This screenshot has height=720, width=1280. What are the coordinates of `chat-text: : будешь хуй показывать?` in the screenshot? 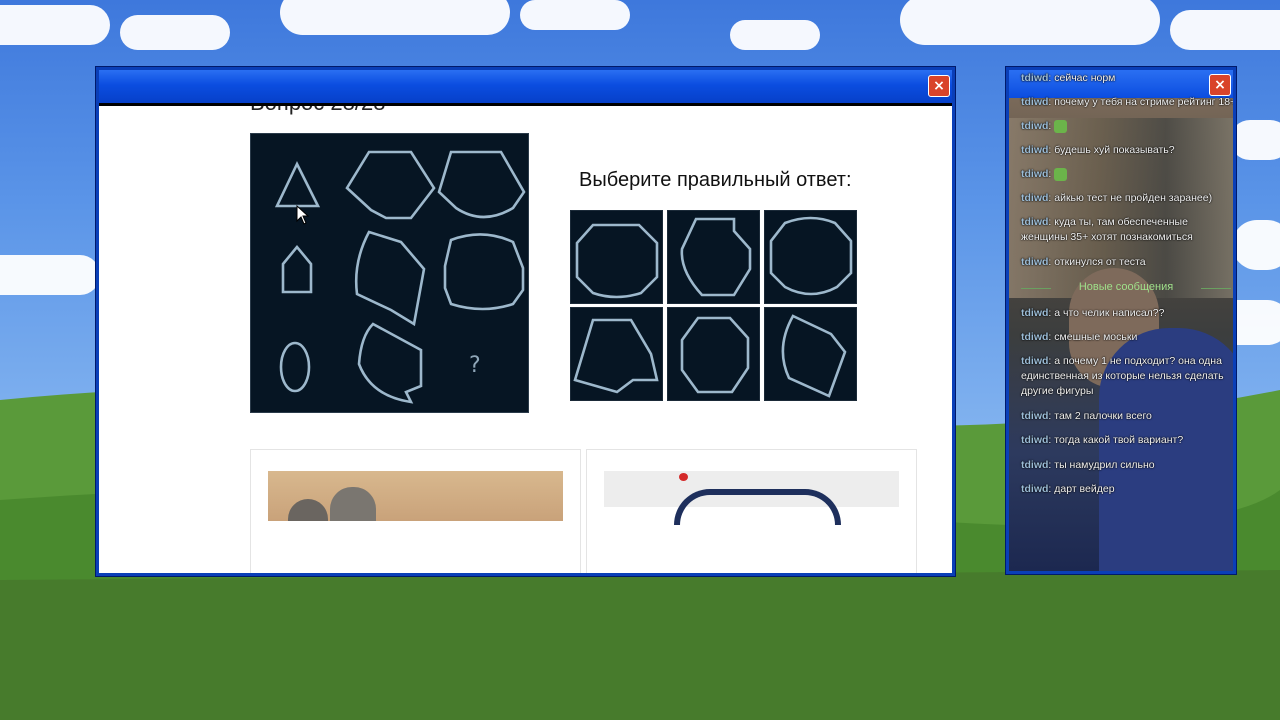 It's located at (1111, 150).